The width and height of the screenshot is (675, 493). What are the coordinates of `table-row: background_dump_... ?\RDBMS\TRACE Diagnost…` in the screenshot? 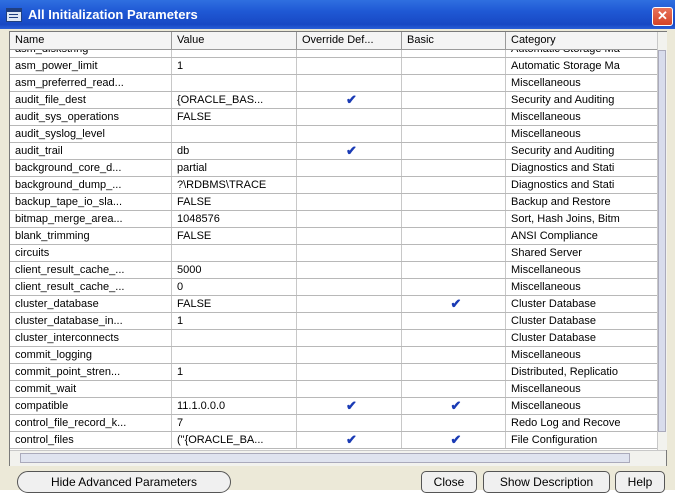 It's located at (333, 185).